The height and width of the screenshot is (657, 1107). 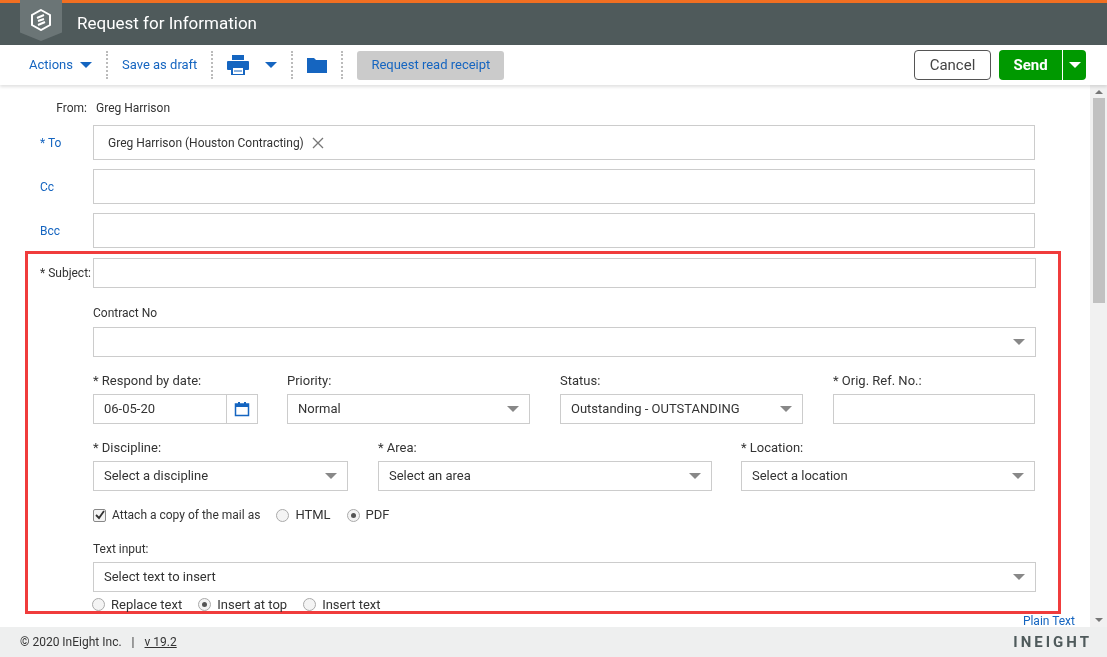 What do you see at coordinates (564, 577) in the screenshot?
I see `dropdown: Select text to insert` at bounding box center [564, 577].